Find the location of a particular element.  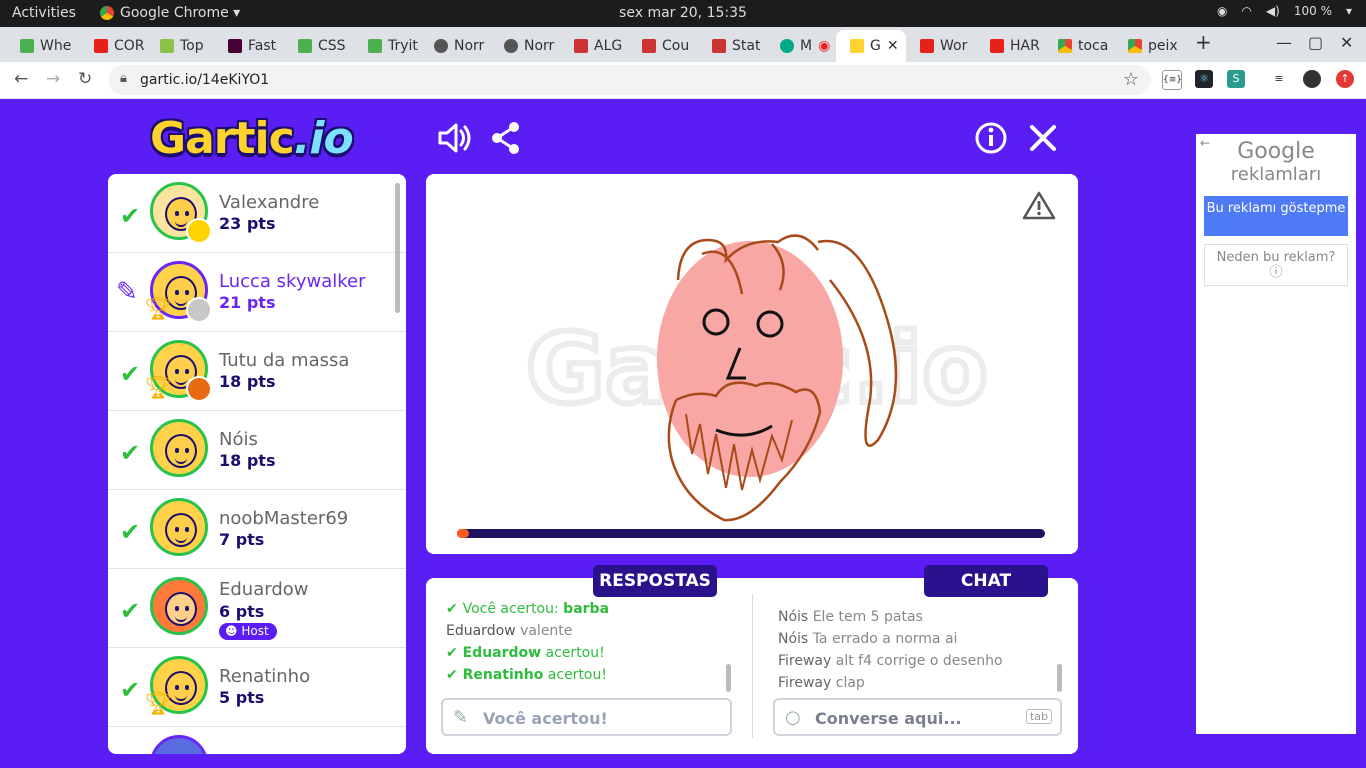

tab-chat: CHAT is located at coordinates (986, 581).